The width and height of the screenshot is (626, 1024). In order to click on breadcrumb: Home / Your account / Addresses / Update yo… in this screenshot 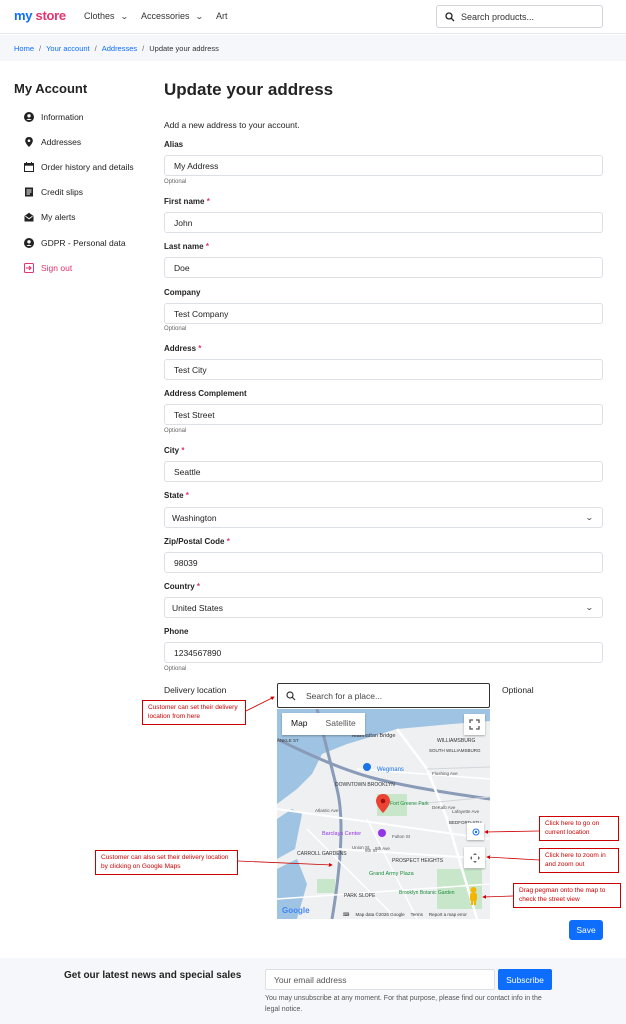, I will do `click(313, 48)`.